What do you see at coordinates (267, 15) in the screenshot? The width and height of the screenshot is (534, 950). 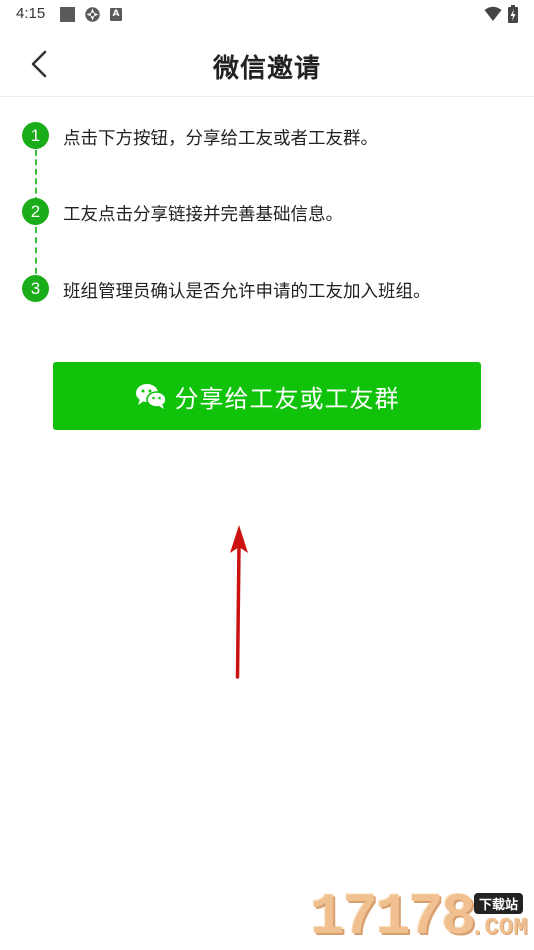 I see `status-bar: 4:15 A` at bounding box center [267, 15].